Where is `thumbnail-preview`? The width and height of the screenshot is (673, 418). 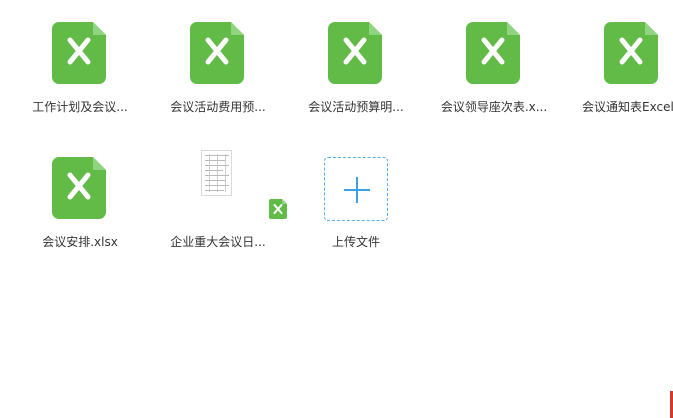
thumbnail-preview is located at coordinates (216, 173).